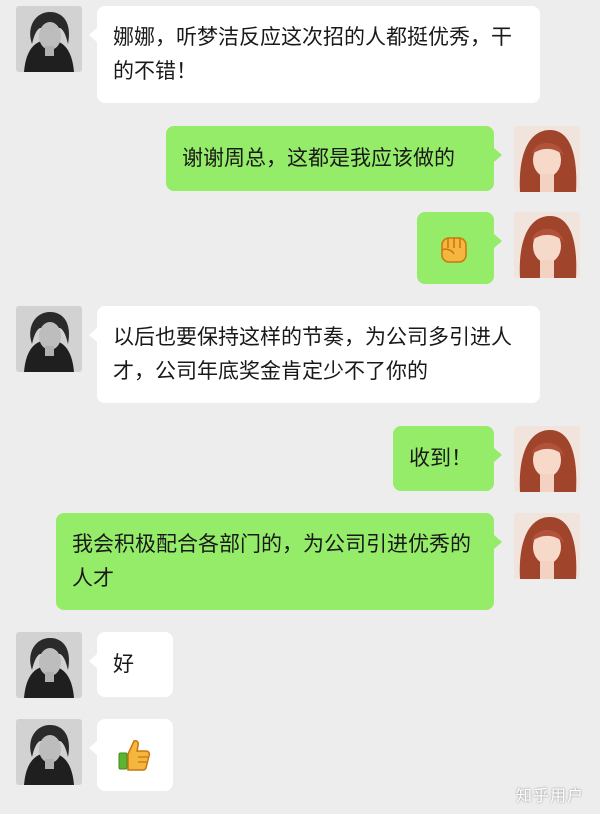 The width and height of the screenshot is (600, 814). I want to click on message-bubble-2: 谢谢周总，这都是我应该做的, so click(334, 158).